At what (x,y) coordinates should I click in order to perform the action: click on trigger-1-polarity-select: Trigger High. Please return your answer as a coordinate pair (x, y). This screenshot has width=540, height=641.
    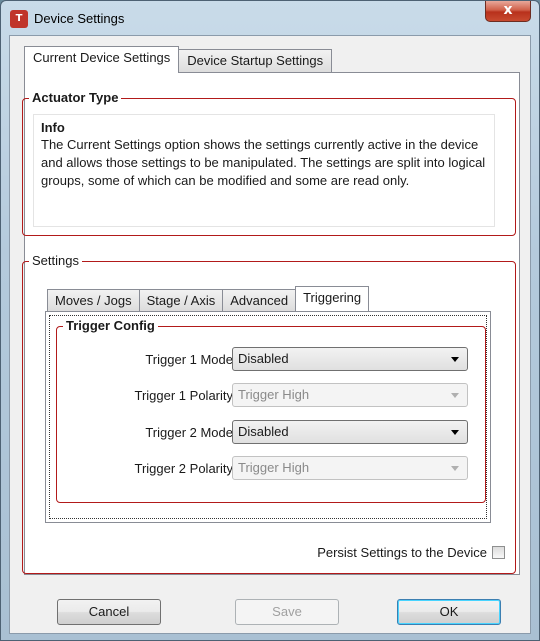
    Looking at the image, I should click on (350, 395).